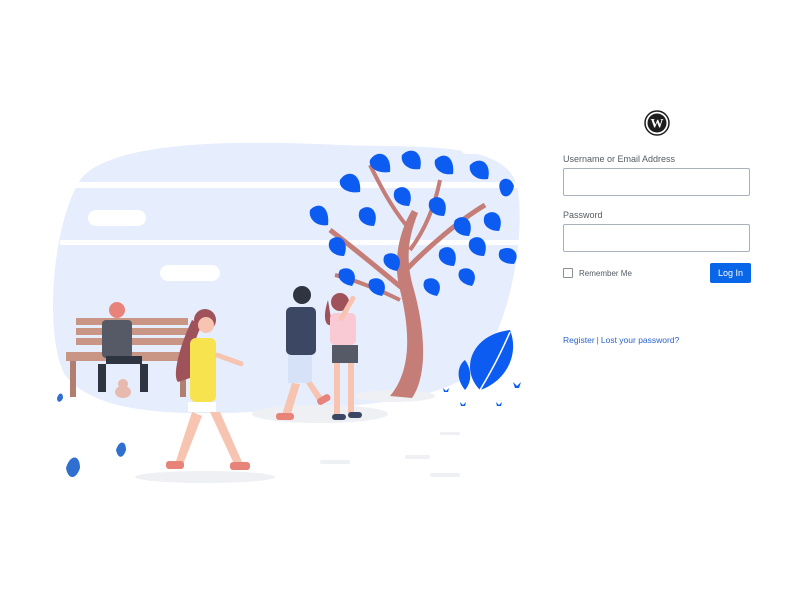 This screenshot has height=600, width=800. What do you see at coordinates (619, 159) in the screenshot?
I see `username-label: Username or Email Address` at bounding box center [619, 159].